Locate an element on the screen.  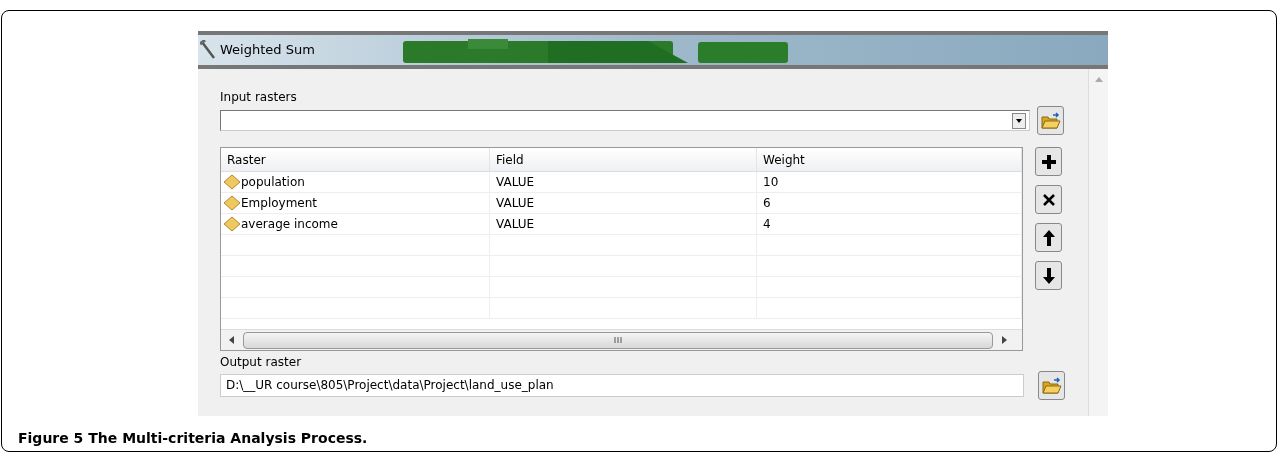
table-cell-text: 10 is located at coordinates (771, 182).